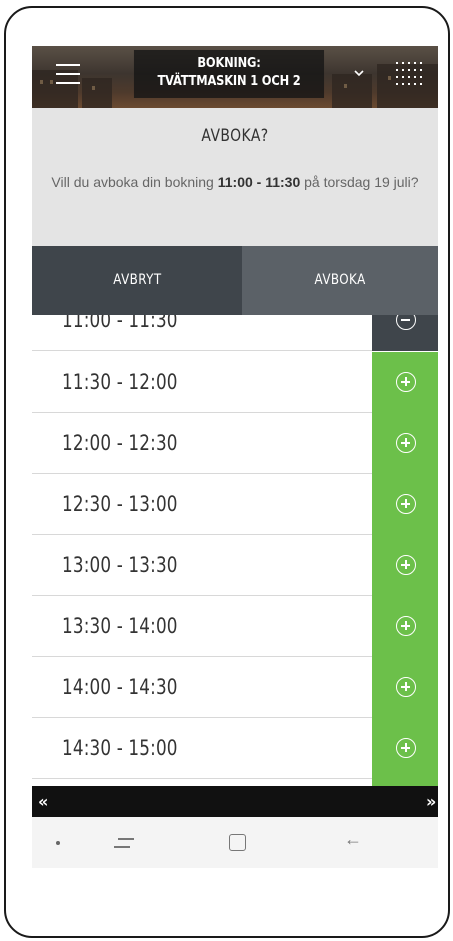 The width and height of the screenshot is (453, 941). What do you see at coordinates (431, 801) in the screenshot?
I see `next-day-button: »` at bounding box center [431, 801].